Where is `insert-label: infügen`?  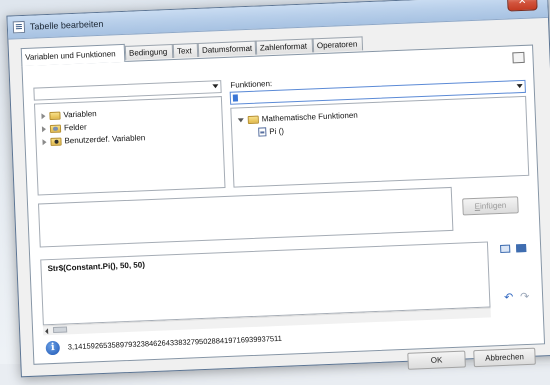
insert-label: infügen is located at coordinates (493, 206).